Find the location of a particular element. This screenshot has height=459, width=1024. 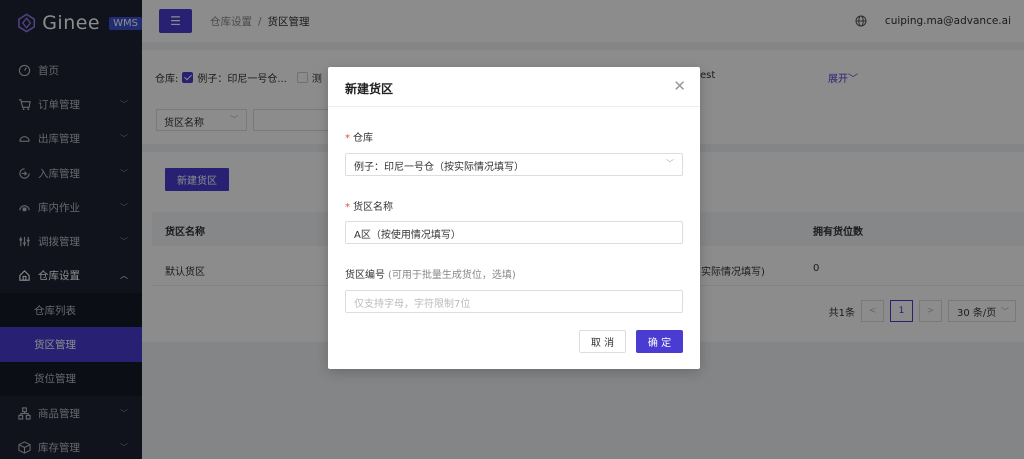

zone-code-input: 仅支持字母，字符限制7位 is located at coordinates (514, 301).